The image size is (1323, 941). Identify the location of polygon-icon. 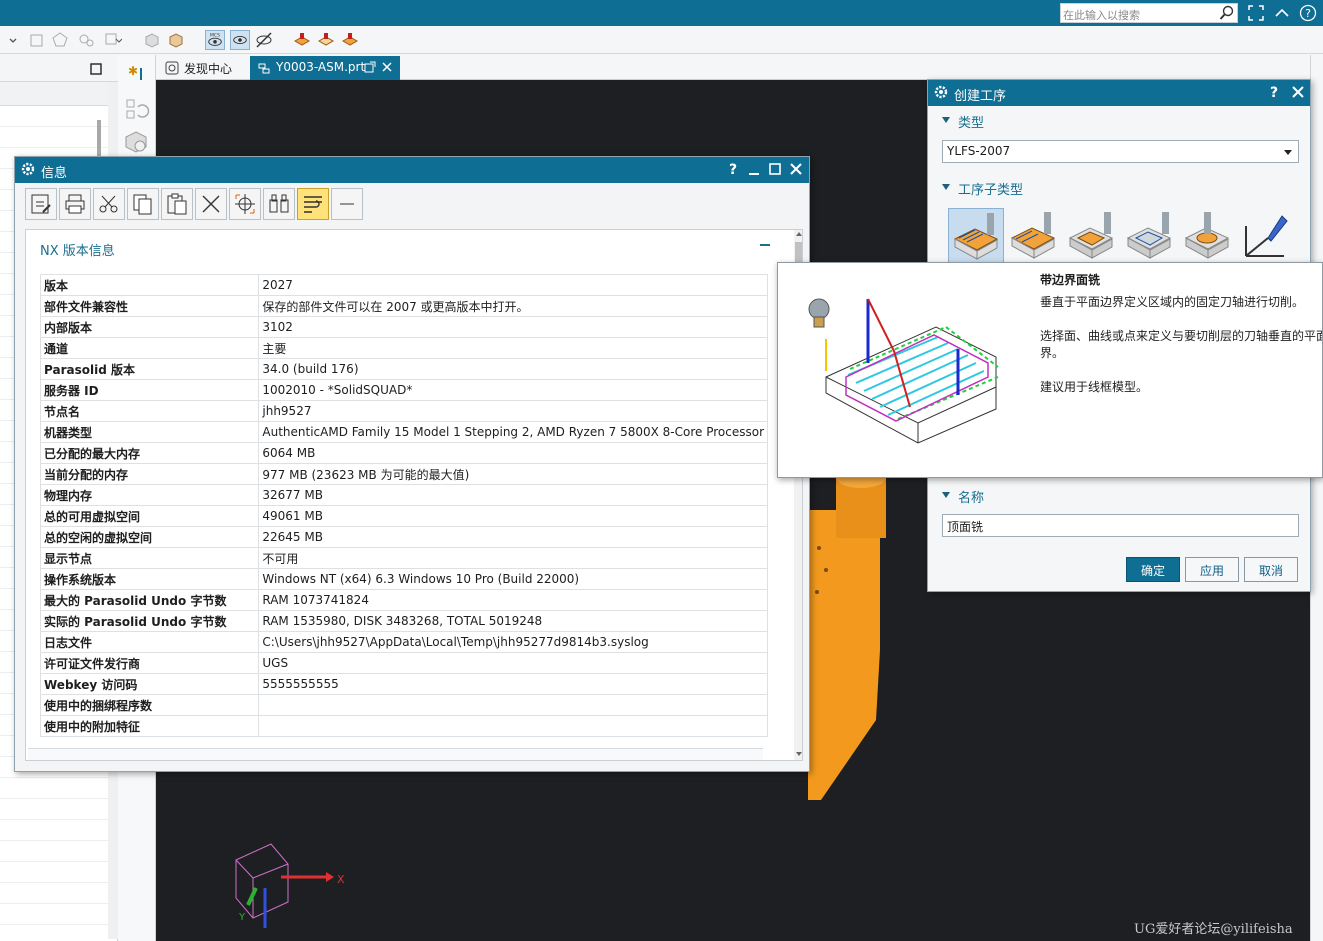
(60, 40).